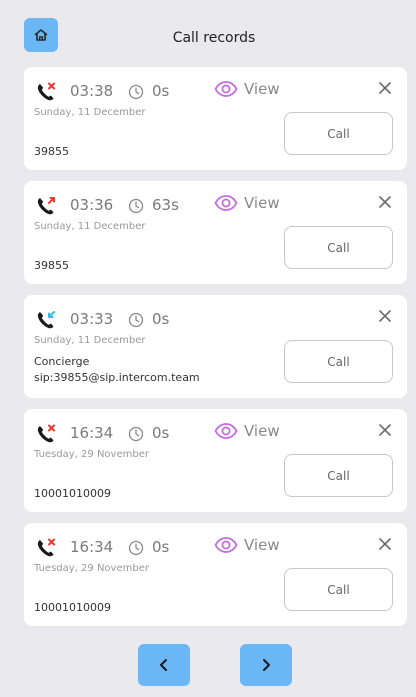 Image resolution: width=416 pixels, height=697 pixels. What do you see at coordinates (214, 38) in the screenshot?
I see `page-title: Call records` at bounding box center [214, 38].